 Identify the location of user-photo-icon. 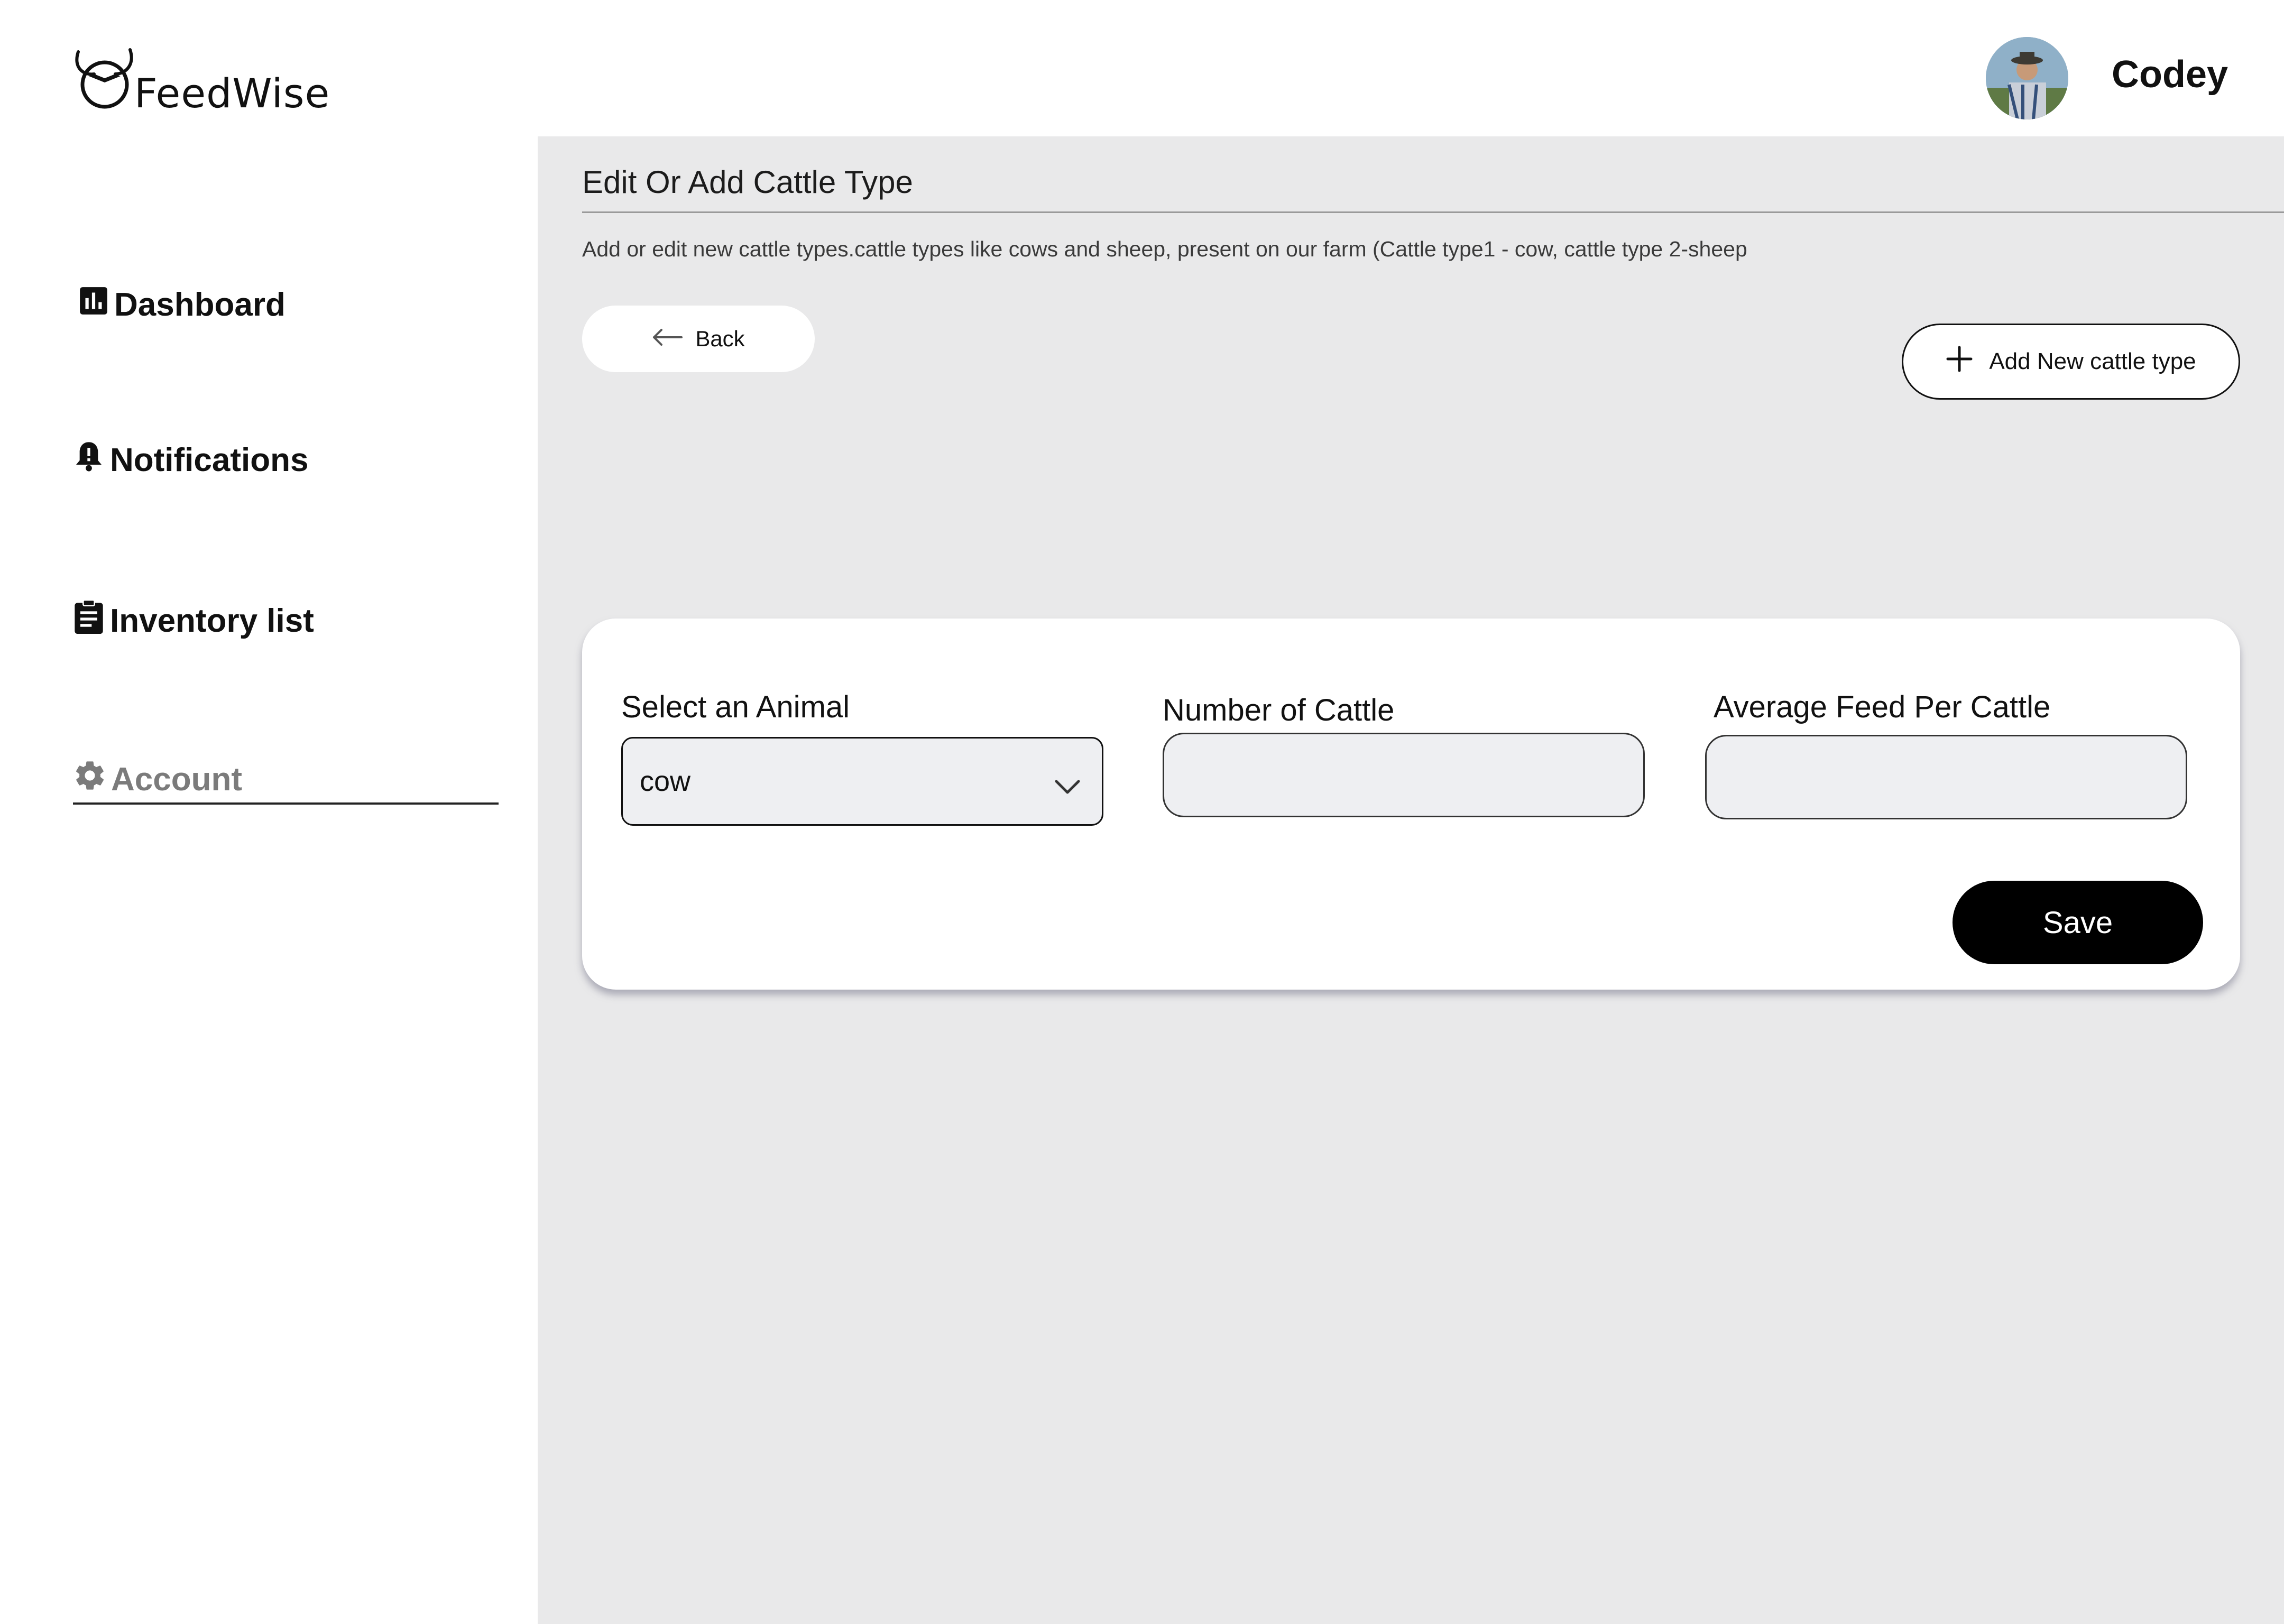
(2027, 78).